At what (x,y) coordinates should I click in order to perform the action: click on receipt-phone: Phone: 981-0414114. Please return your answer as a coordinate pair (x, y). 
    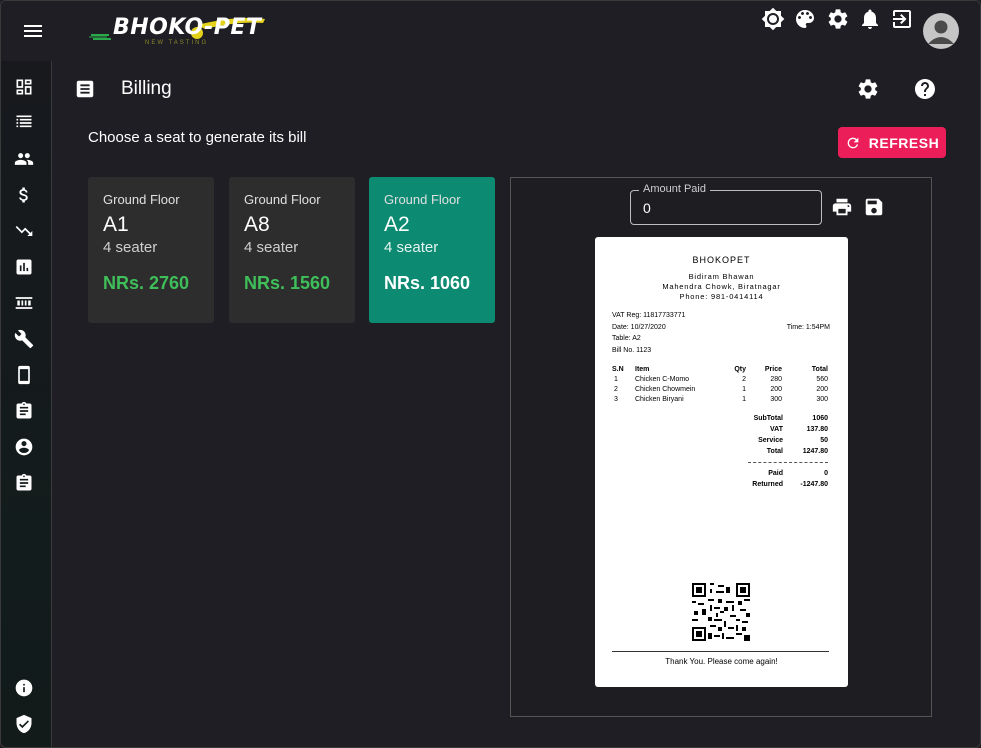
    Looking at the image, I should click on (721, 296).